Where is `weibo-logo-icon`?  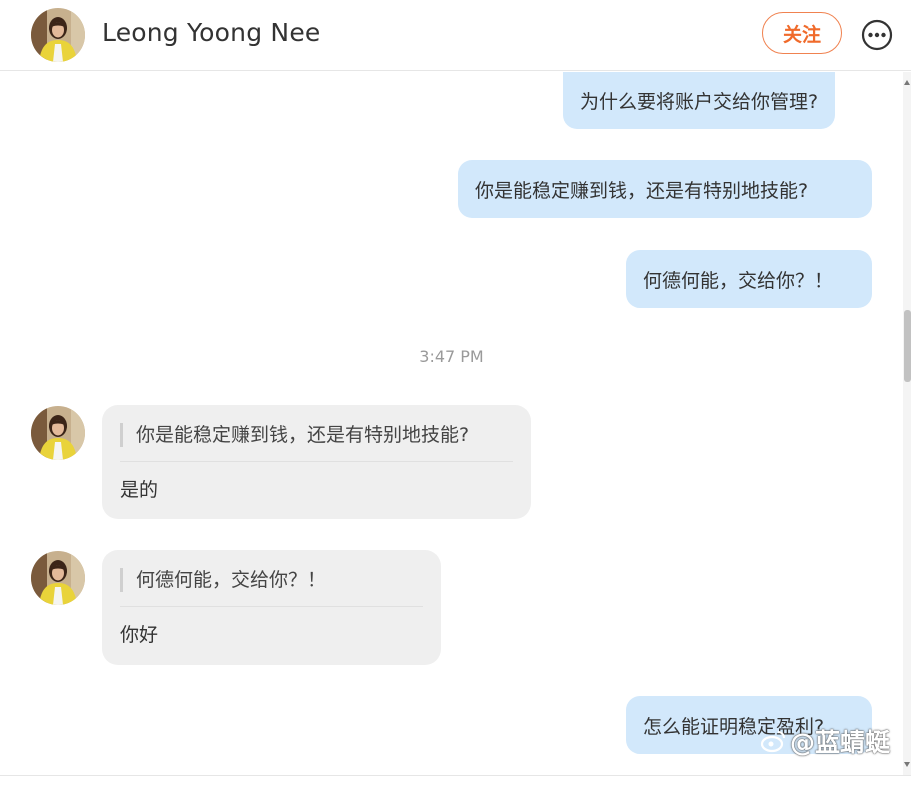
weibo-logo-icon is located at coordinates (772, 742).